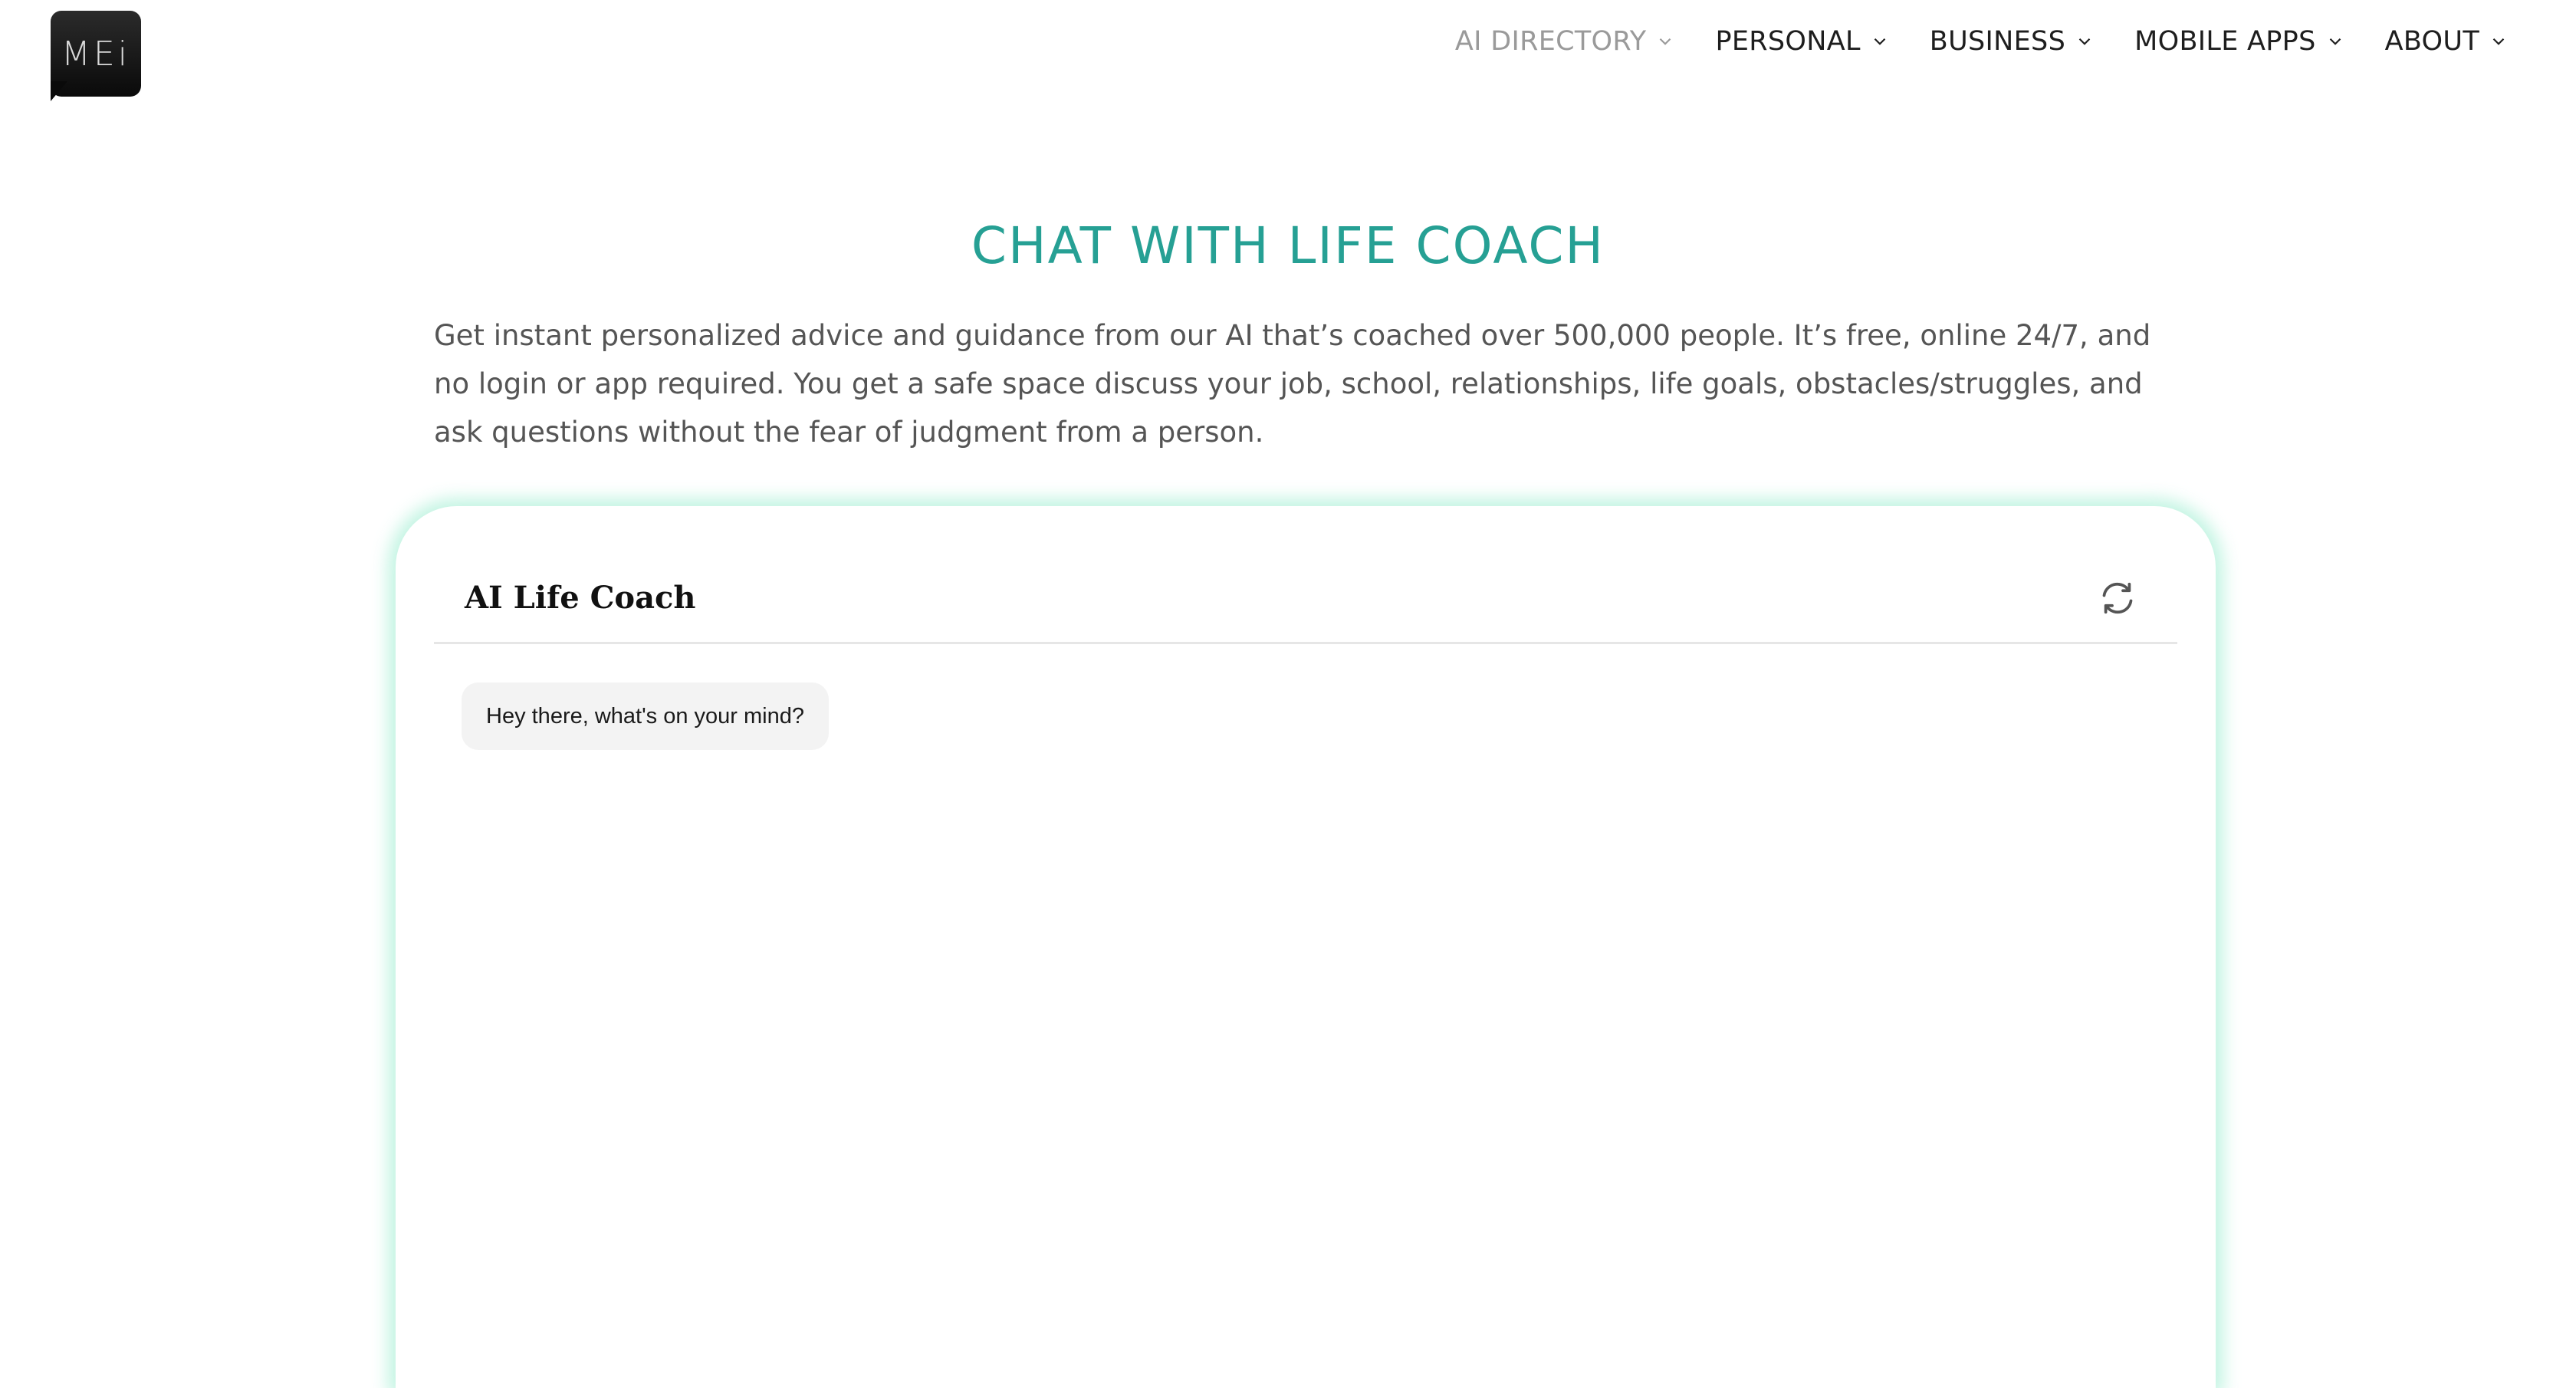 The width and height of the screenshot is (2576, 1388). I want to click on nav-item-label: PERSONAL, so click(1788, 41).